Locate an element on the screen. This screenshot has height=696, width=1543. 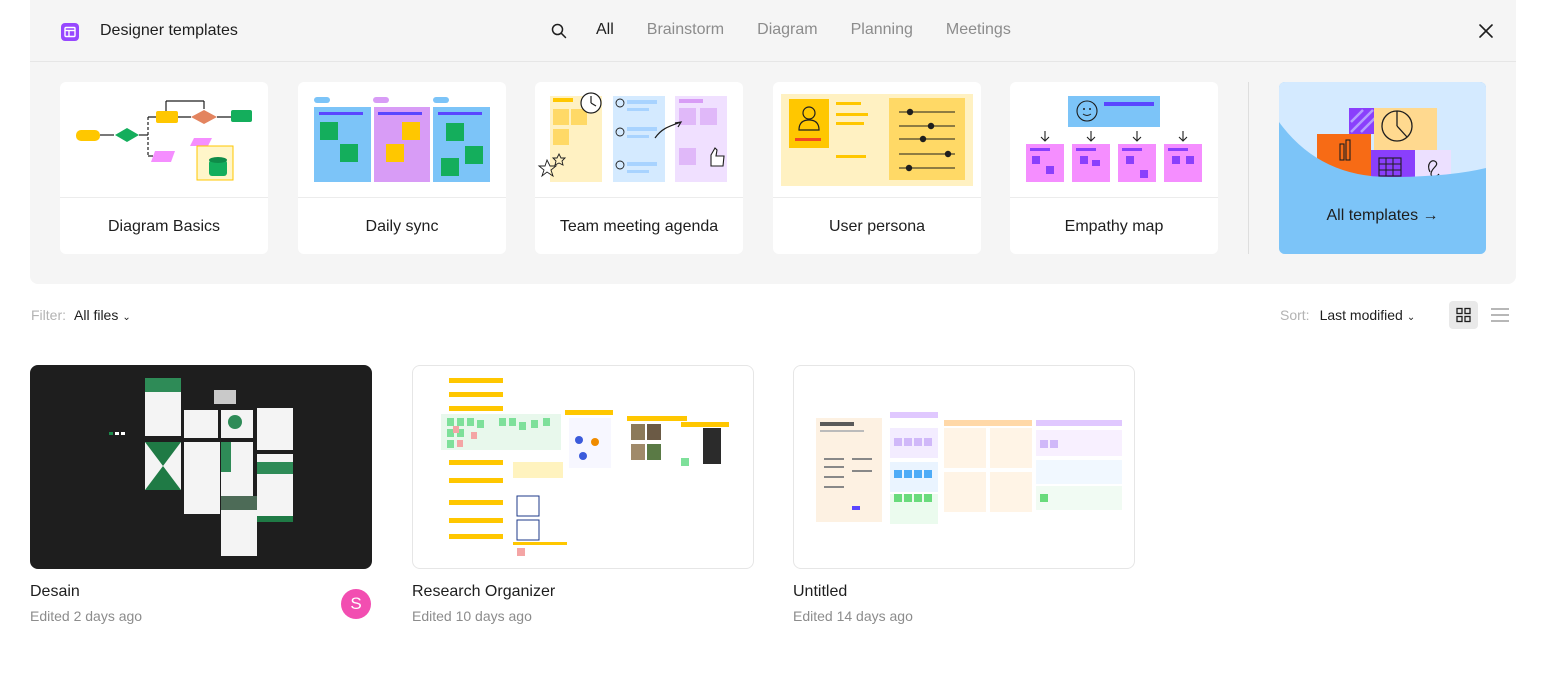
research-organizer-preview is located at coordinates (585, 467).